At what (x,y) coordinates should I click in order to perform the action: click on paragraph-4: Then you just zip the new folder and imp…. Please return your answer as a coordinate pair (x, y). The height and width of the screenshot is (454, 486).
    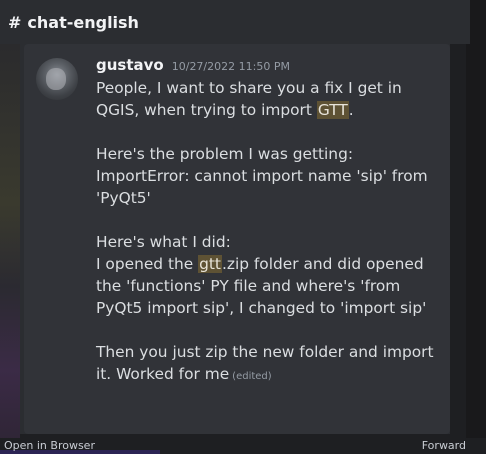
    Looking at the image, I should click on (268, 364).